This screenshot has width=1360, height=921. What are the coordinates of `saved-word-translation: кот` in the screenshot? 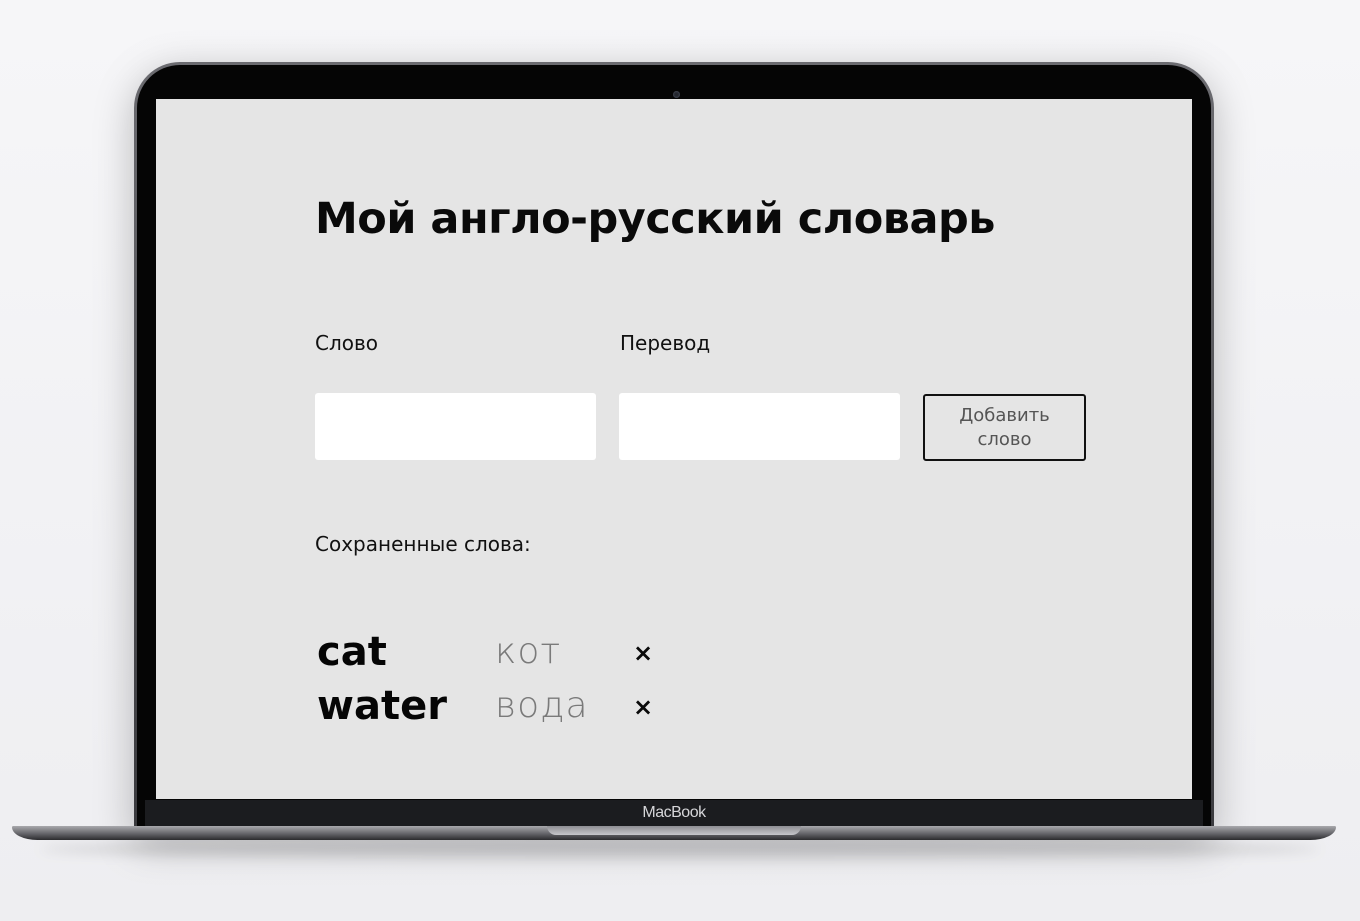 It's located at (528, 651).